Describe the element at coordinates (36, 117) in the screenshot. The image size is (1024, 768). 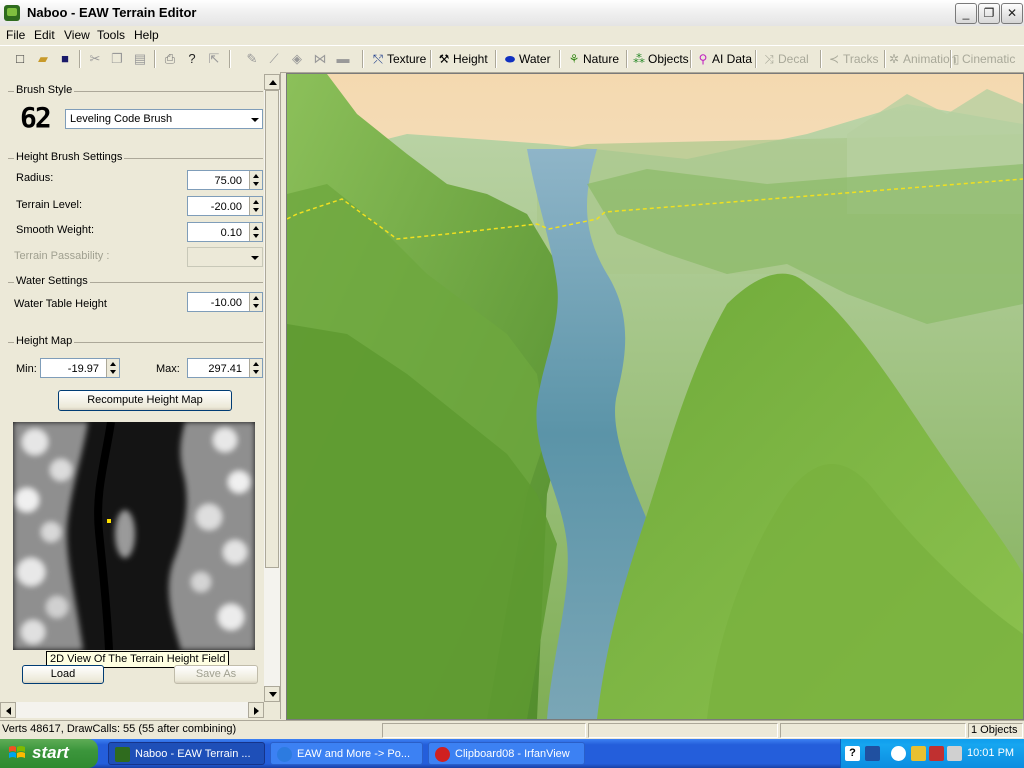
I see `brush-preview-icon: 62` at that location.